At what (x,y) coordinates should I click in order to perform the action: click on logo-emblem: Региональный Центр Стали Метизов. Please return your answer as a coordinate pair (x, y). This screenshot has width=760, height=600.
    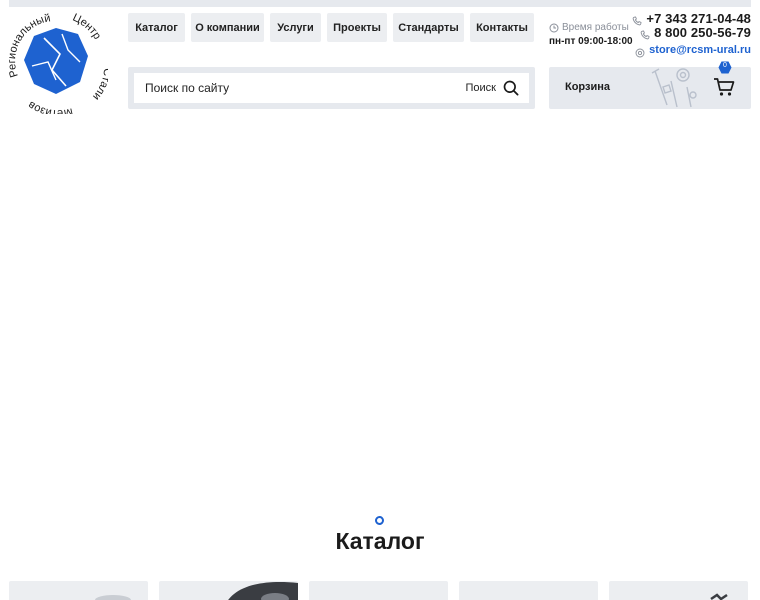
    Looking at the image, I should click on (57, 63).